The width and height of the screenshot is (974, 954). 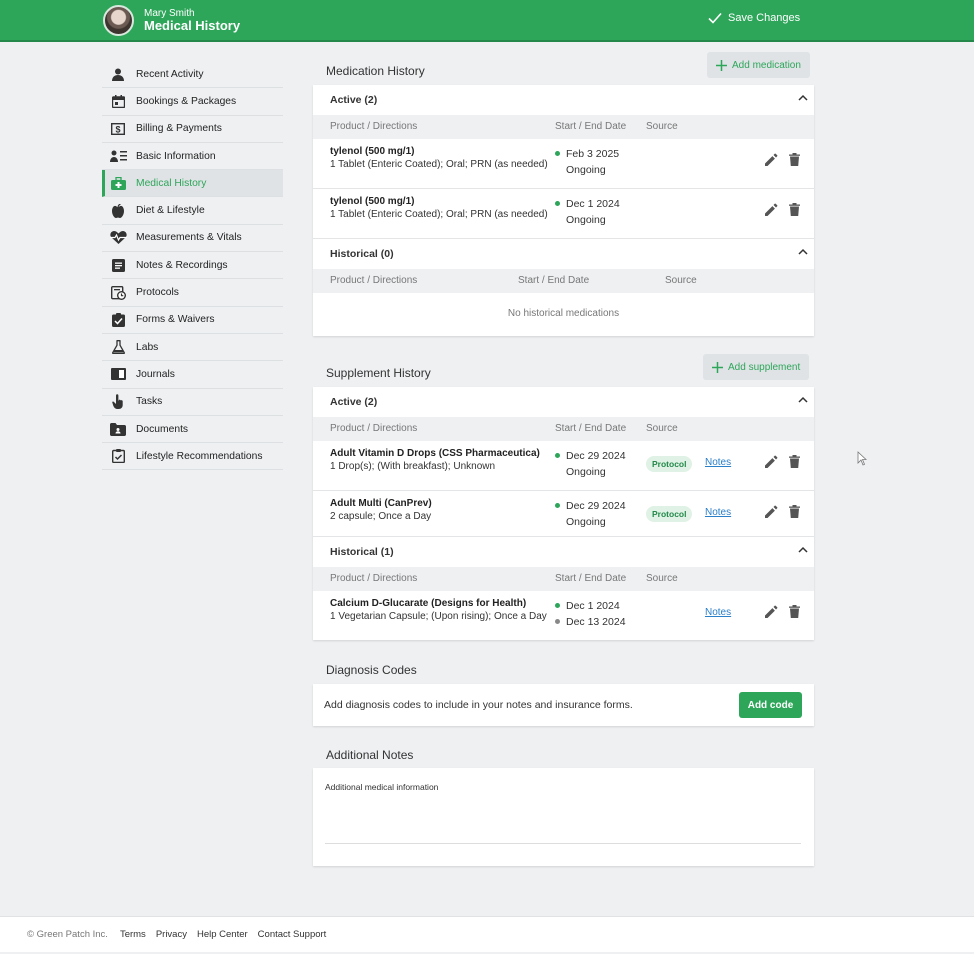 I want to click on additional-notes-title: Additional Notes, so click(x=370, y=755).